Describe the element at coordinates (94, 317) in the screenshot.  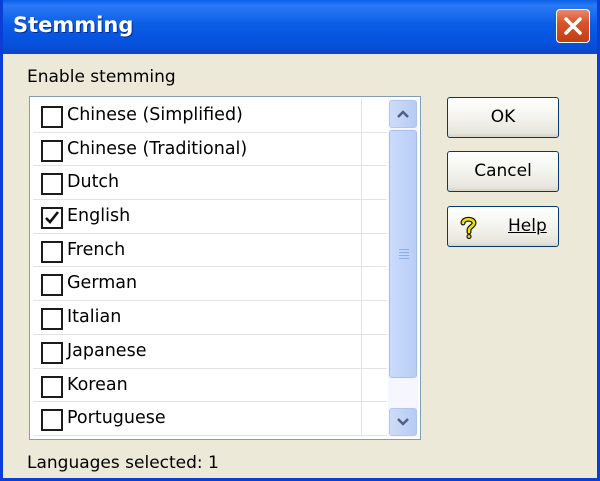
I see `language-label: Italian` at that location.